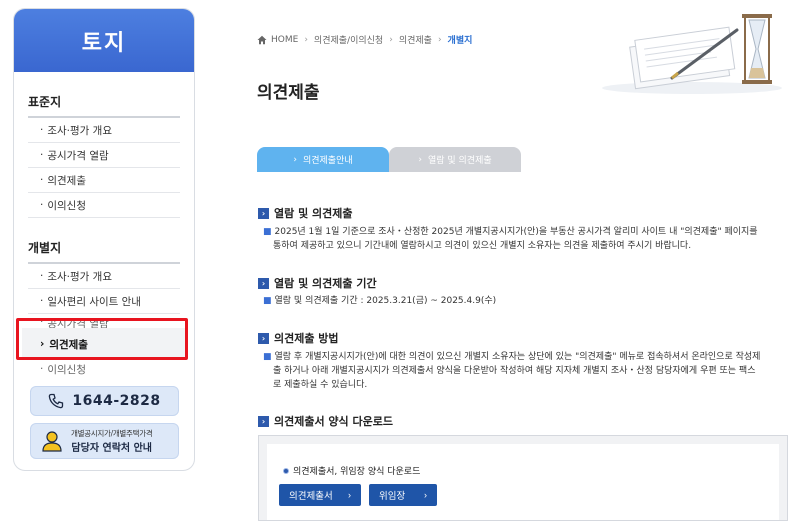  I want to click on sidebar-item-individual-ilsa: · 일사편리 사이트 안내, so click(104, 301).